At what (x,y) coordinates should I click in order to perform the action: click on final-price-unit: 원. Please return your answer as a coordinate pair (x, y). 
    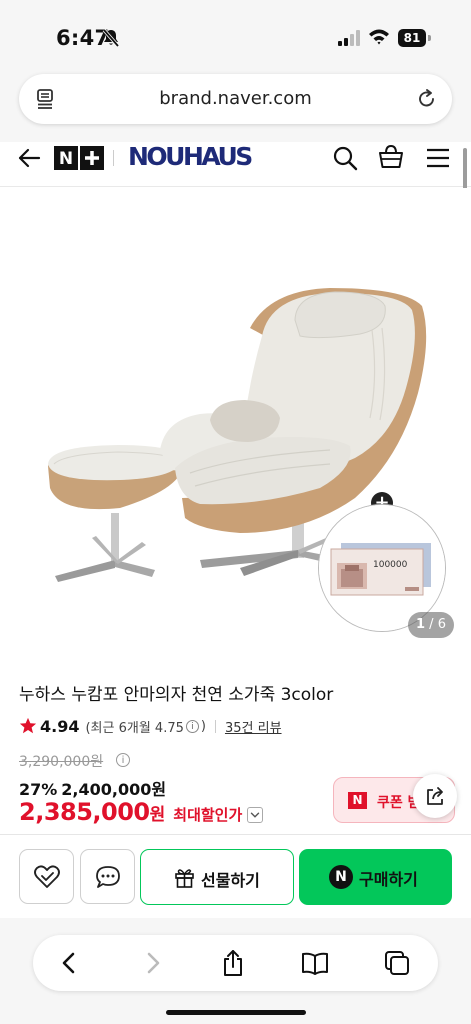
    Looking at the image, I should click on (157, 815).